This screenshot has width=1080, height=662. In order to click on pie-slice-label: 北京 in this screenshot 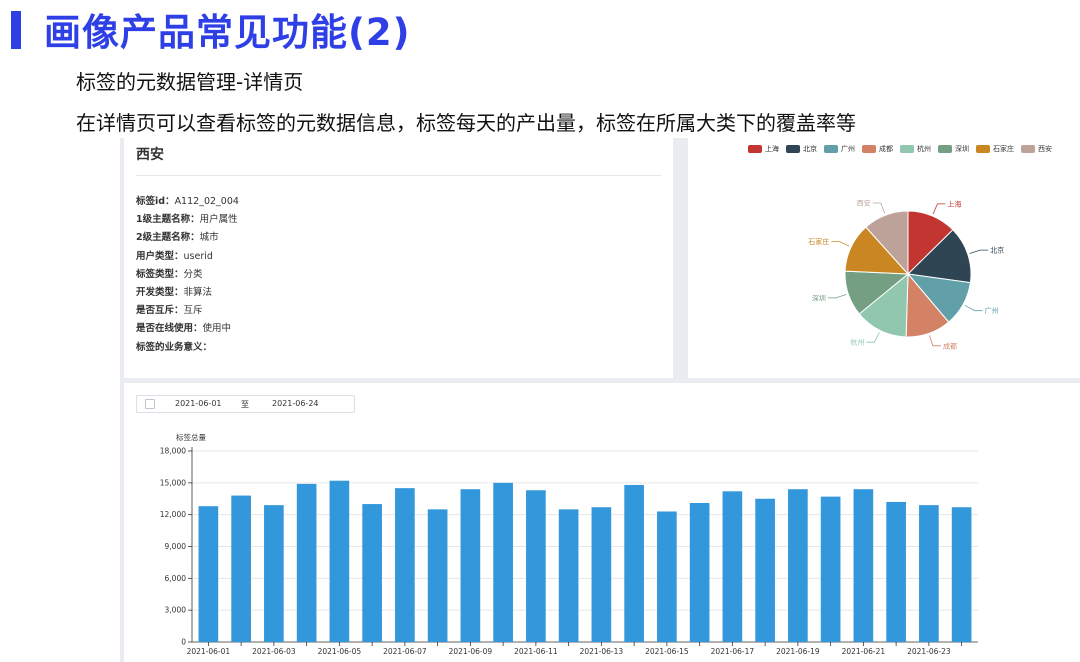, I will do `click(997, 250)`.